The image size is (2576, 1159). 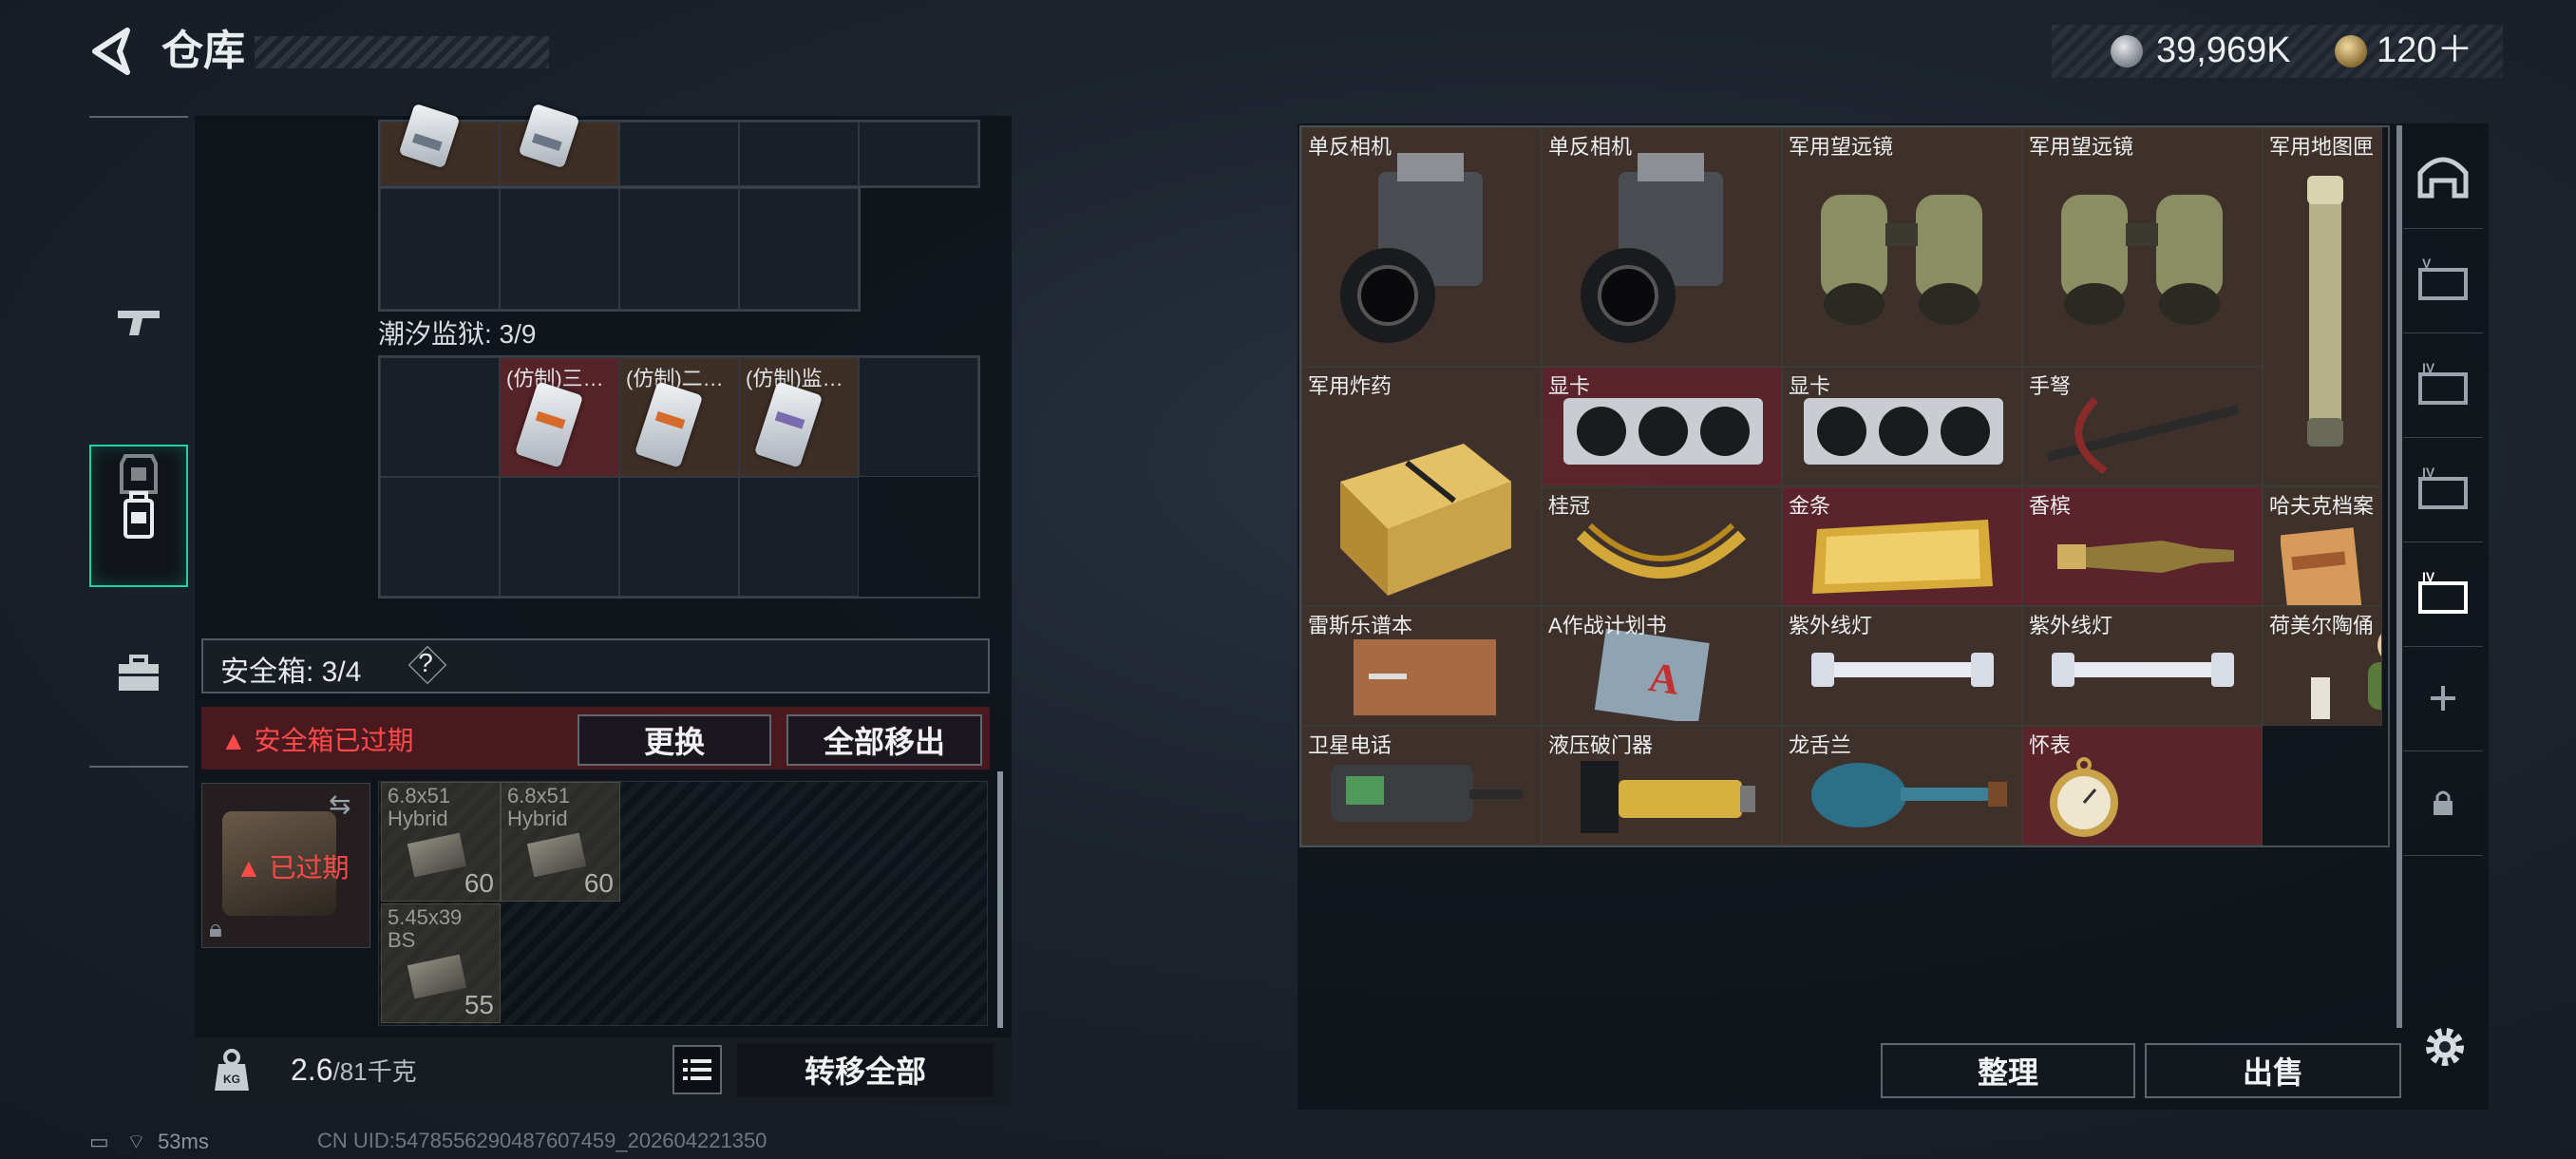 What do you see at coordinates (2322, 666) in the screenshot?
I see `stash-item: 荷美尔陶俑` at bounding box center [2322, 666].